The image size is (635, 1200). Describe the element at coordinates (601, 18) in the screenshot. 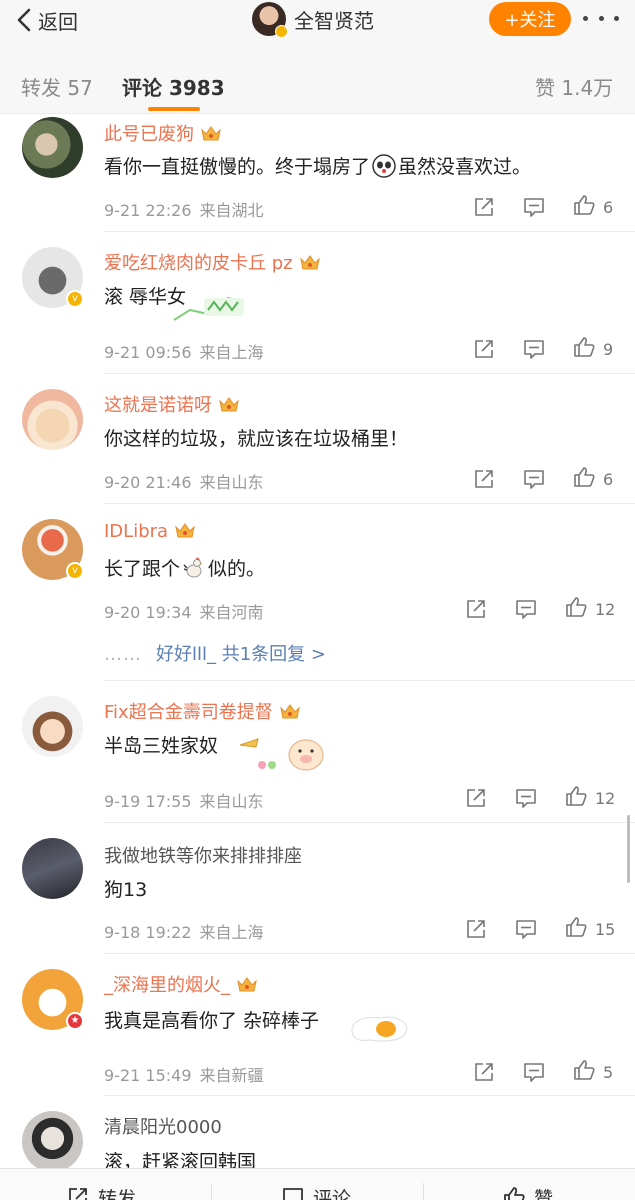

I see `more-options-icon` at that location.